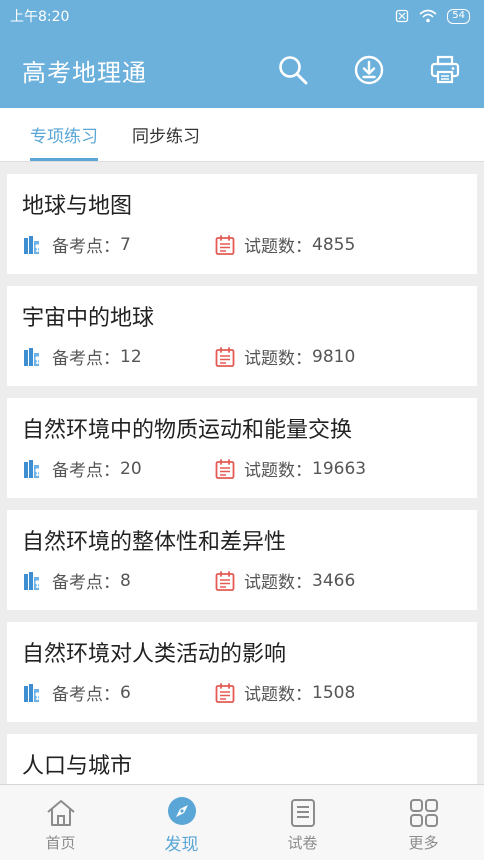 The height and width of the screenshot is (860, 484). I want to click on nav-more: 更多, so click(423, 822).